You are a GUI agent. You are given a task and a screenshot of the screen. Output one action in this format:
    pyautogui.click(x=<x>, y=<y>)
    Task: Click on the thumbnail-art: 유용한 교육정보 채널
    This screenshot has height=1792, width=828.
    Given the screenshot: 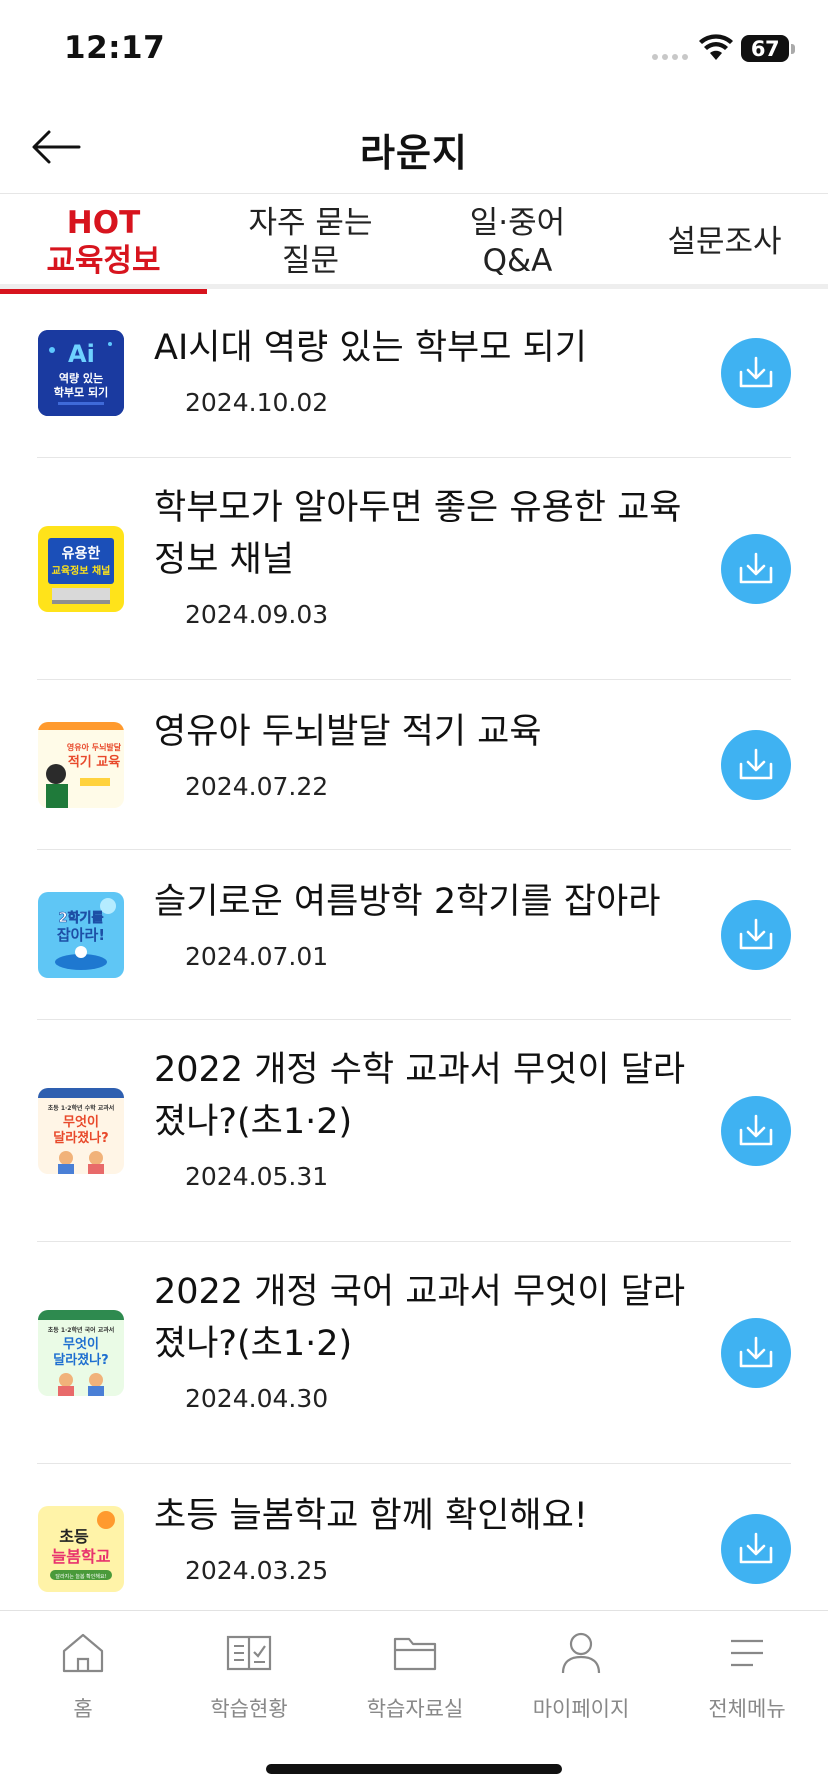 What is the action you would take?
    pyautogui.click(x=81, y=569)
    